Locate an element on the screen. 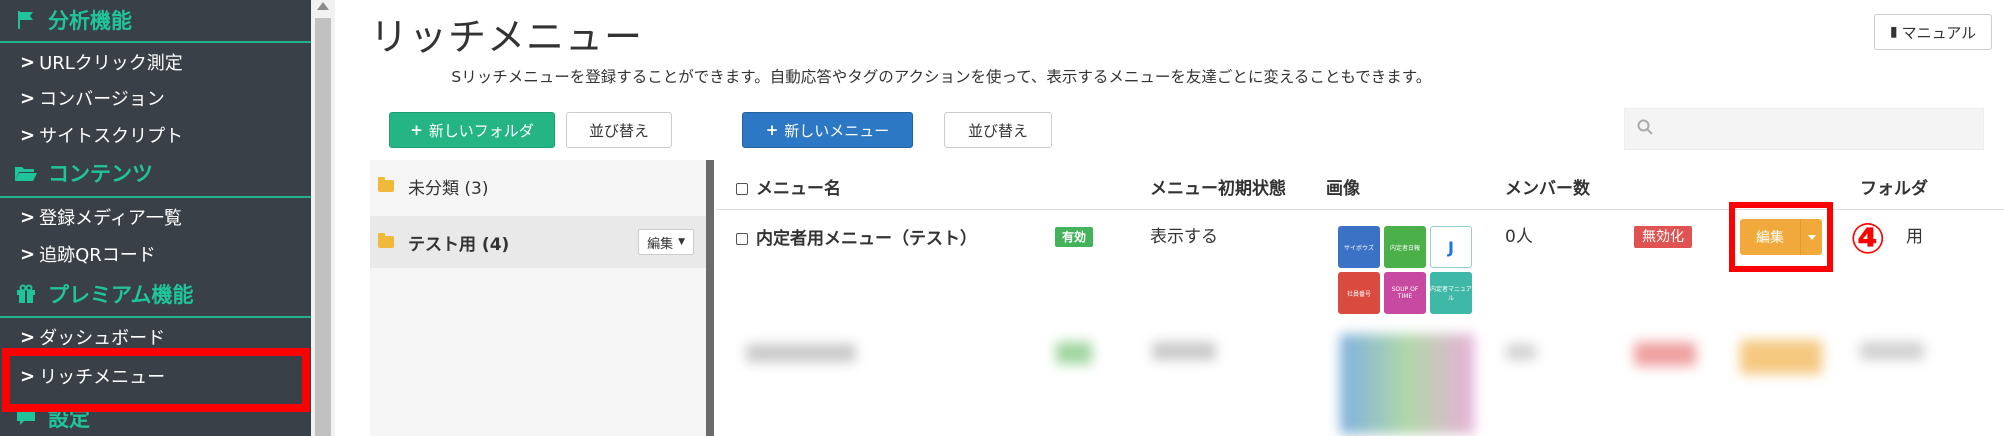 The height and width of the screenshot is (436, 2004). status-badge: 有効 is located at coordinates (1074, 236).